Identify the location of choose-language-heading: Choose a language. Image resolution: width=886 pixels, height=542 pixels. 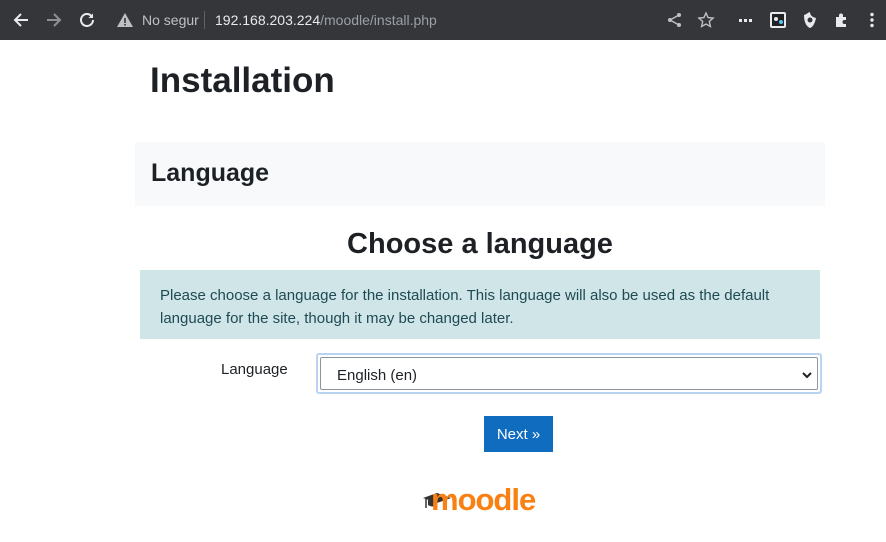
(480, 244).